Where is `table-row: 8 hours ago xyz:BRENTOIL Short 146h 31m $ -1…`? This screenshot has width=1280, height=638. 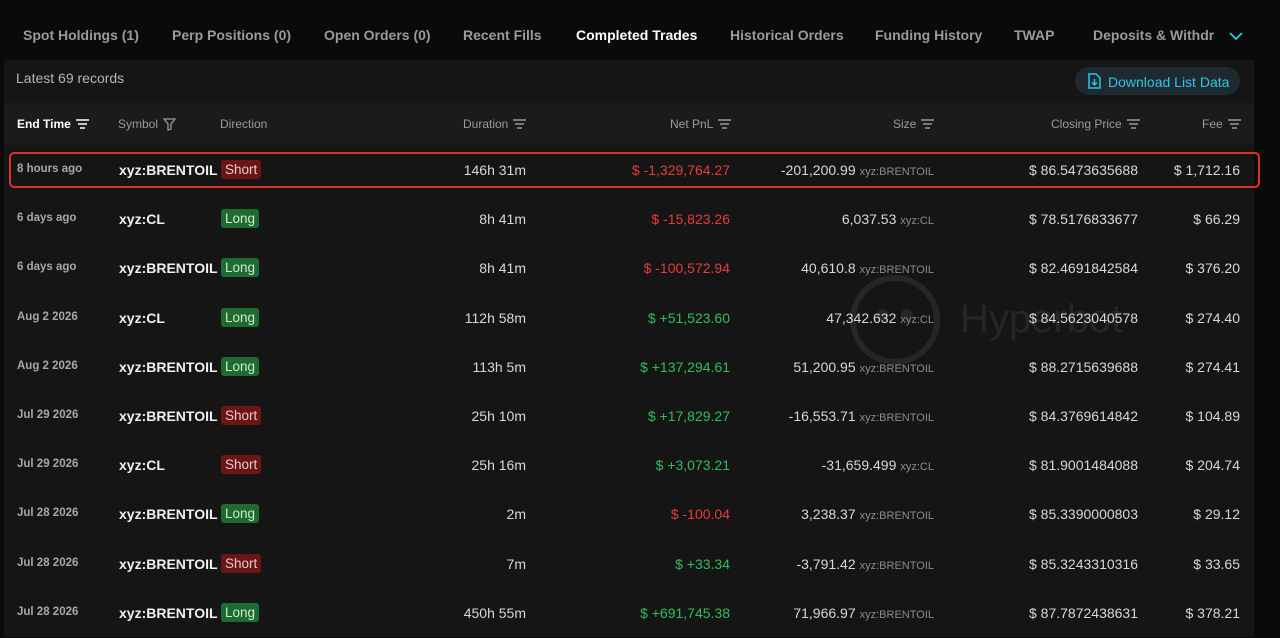 table-row: 8 hours ago xyz:BRENTOIL Short 146h 31m $ -1… is located at coordinates (629, 170).